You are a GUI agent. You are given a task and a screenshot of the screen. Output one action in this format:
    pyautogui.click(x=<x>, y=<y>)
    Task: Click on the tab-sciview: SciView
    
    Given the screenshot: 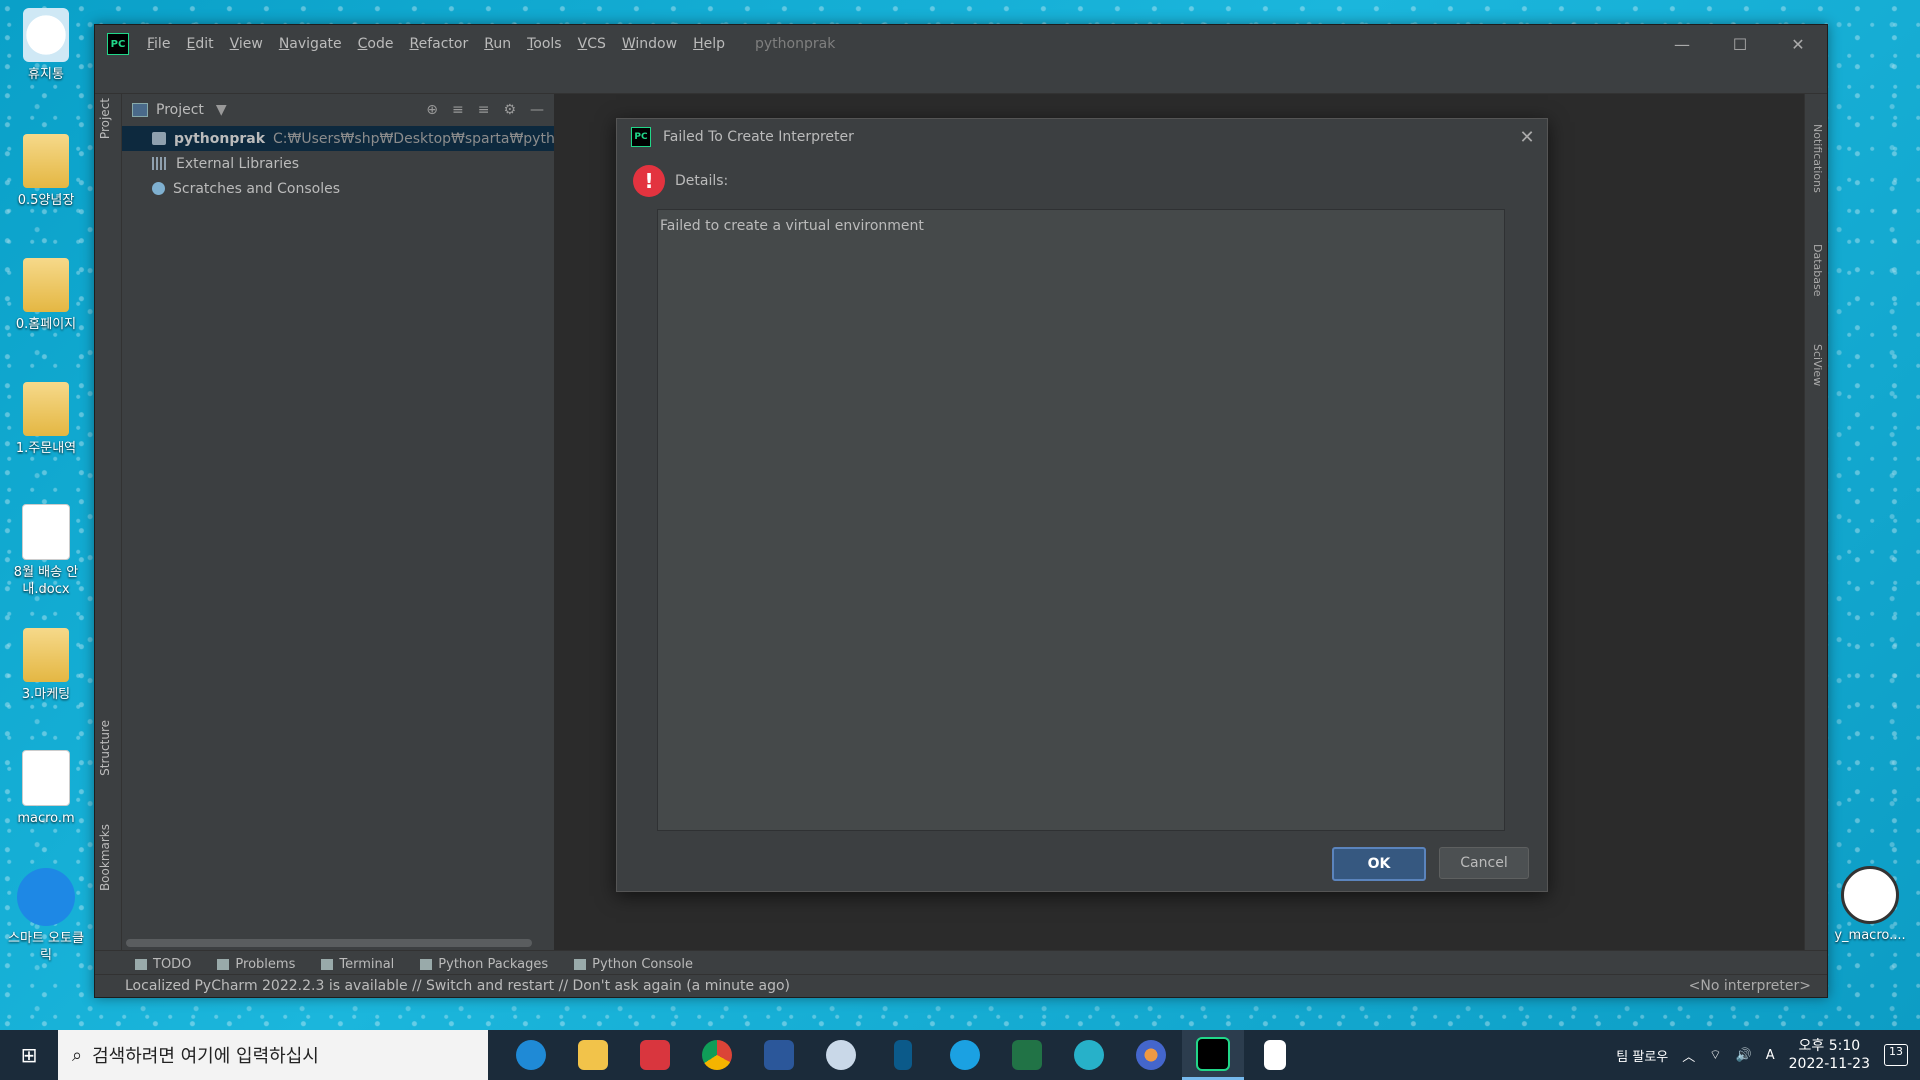 What is the action you would take?
    pyautogui.click(x=1817, y=365)
    